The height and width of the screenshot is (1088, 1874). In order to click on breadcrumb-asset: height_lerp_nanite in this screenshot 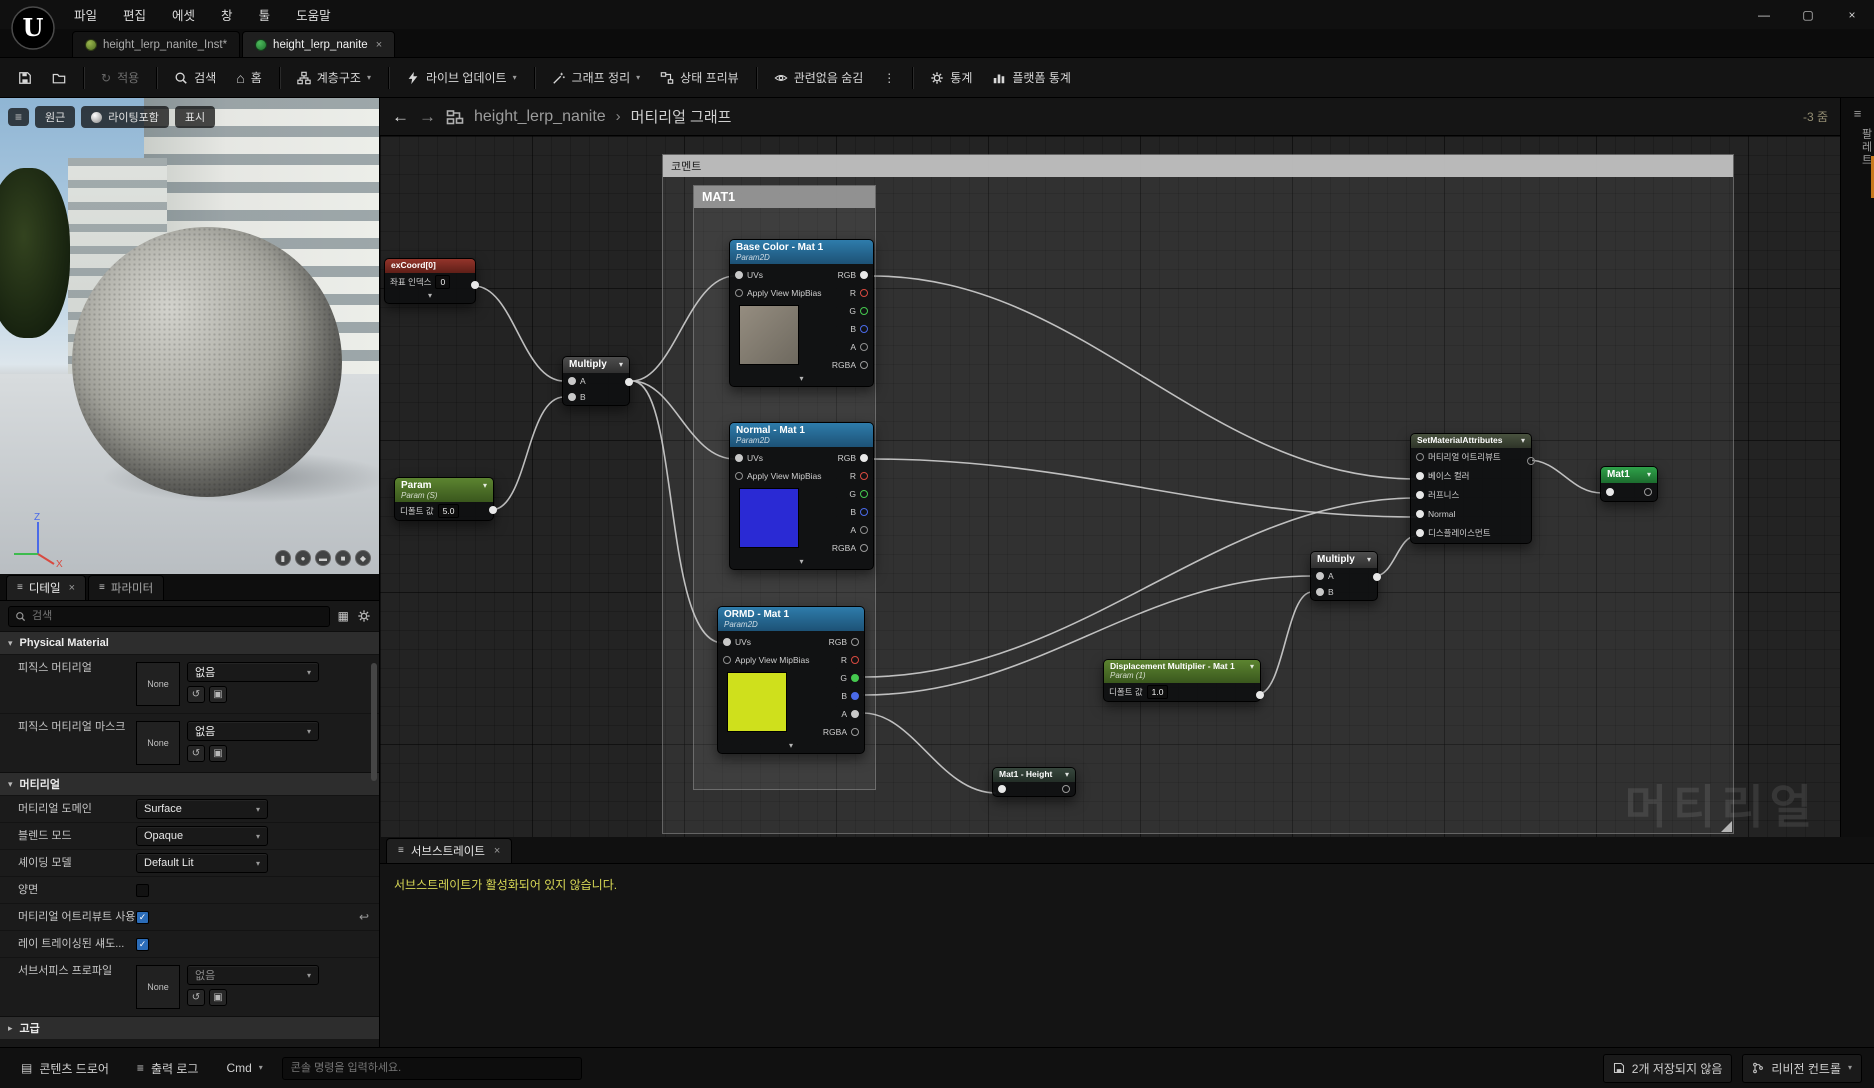, I will do `click(540, 117)`.